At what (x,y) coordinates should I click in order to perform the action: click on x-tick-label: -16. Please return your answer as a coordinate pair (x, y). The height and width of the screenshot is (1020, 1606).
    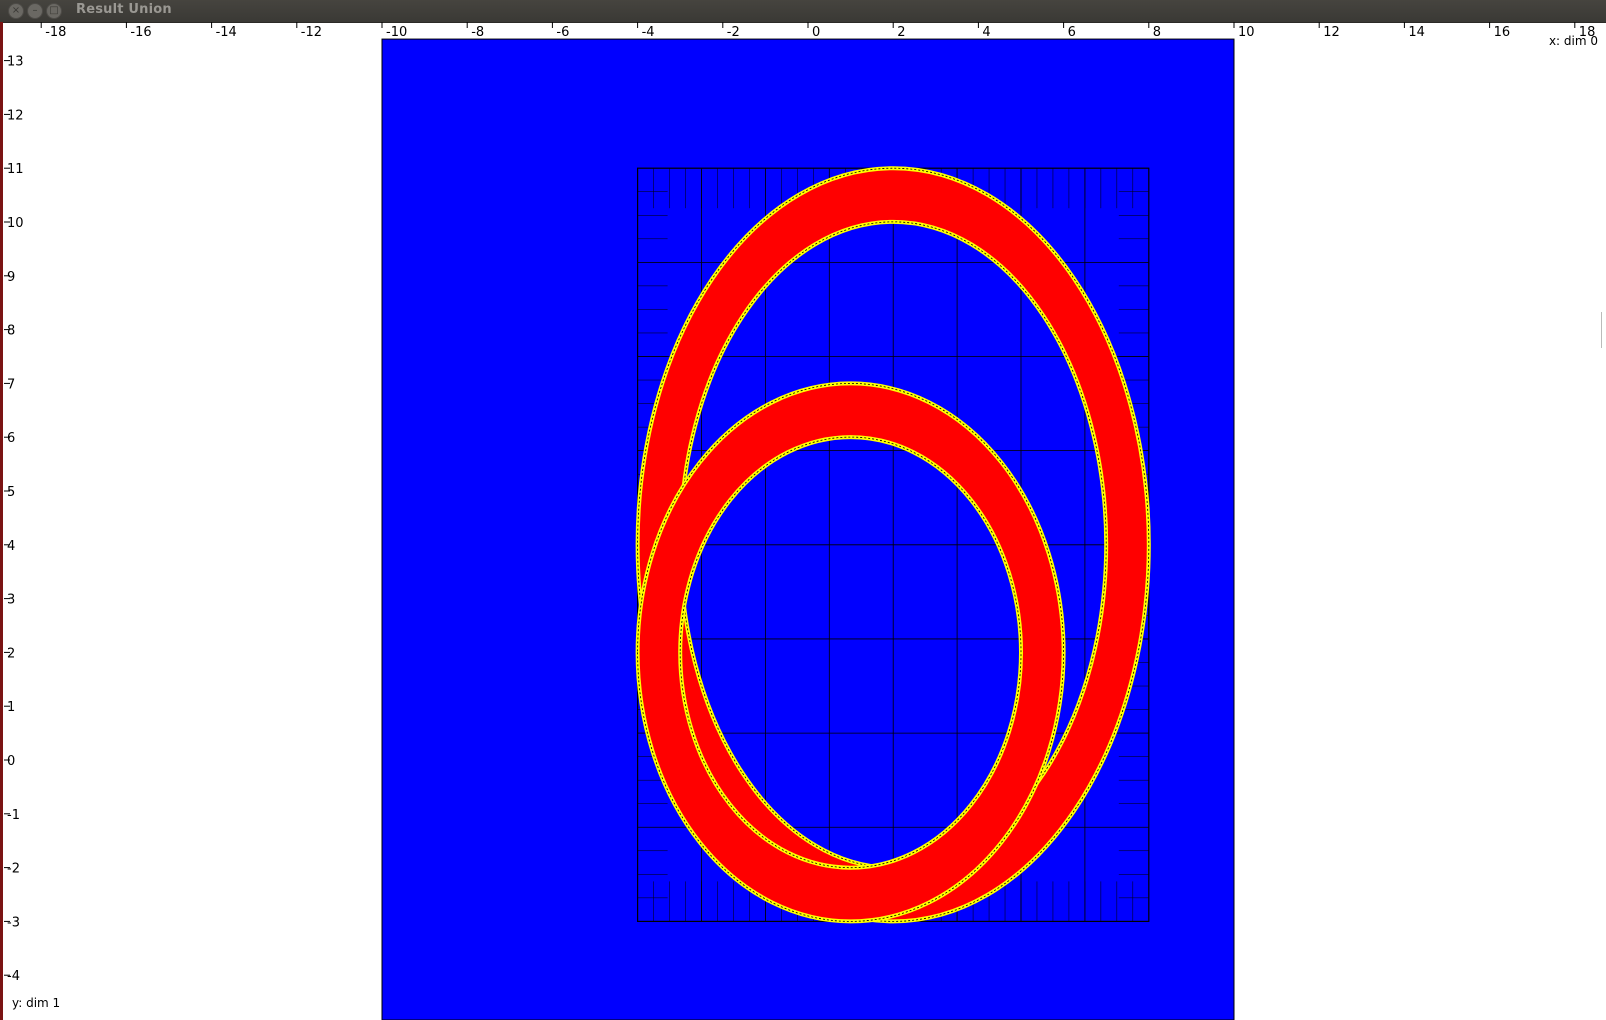
    Looking at the image, I should click on (140, 32).